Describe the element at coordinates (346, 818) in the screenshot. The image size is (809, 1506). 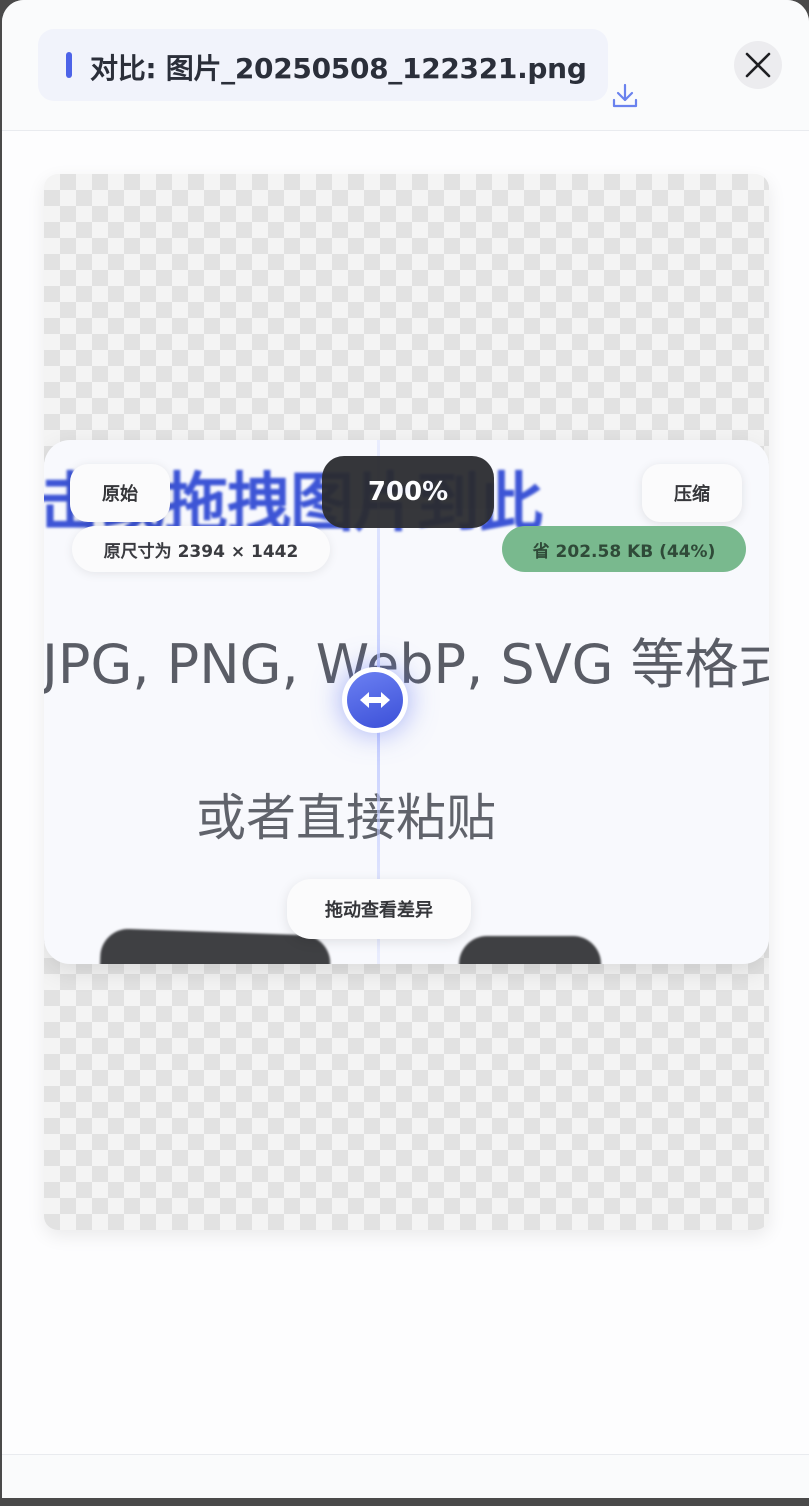
I see `image-paste-text: 或者直接粘贴` at that location.